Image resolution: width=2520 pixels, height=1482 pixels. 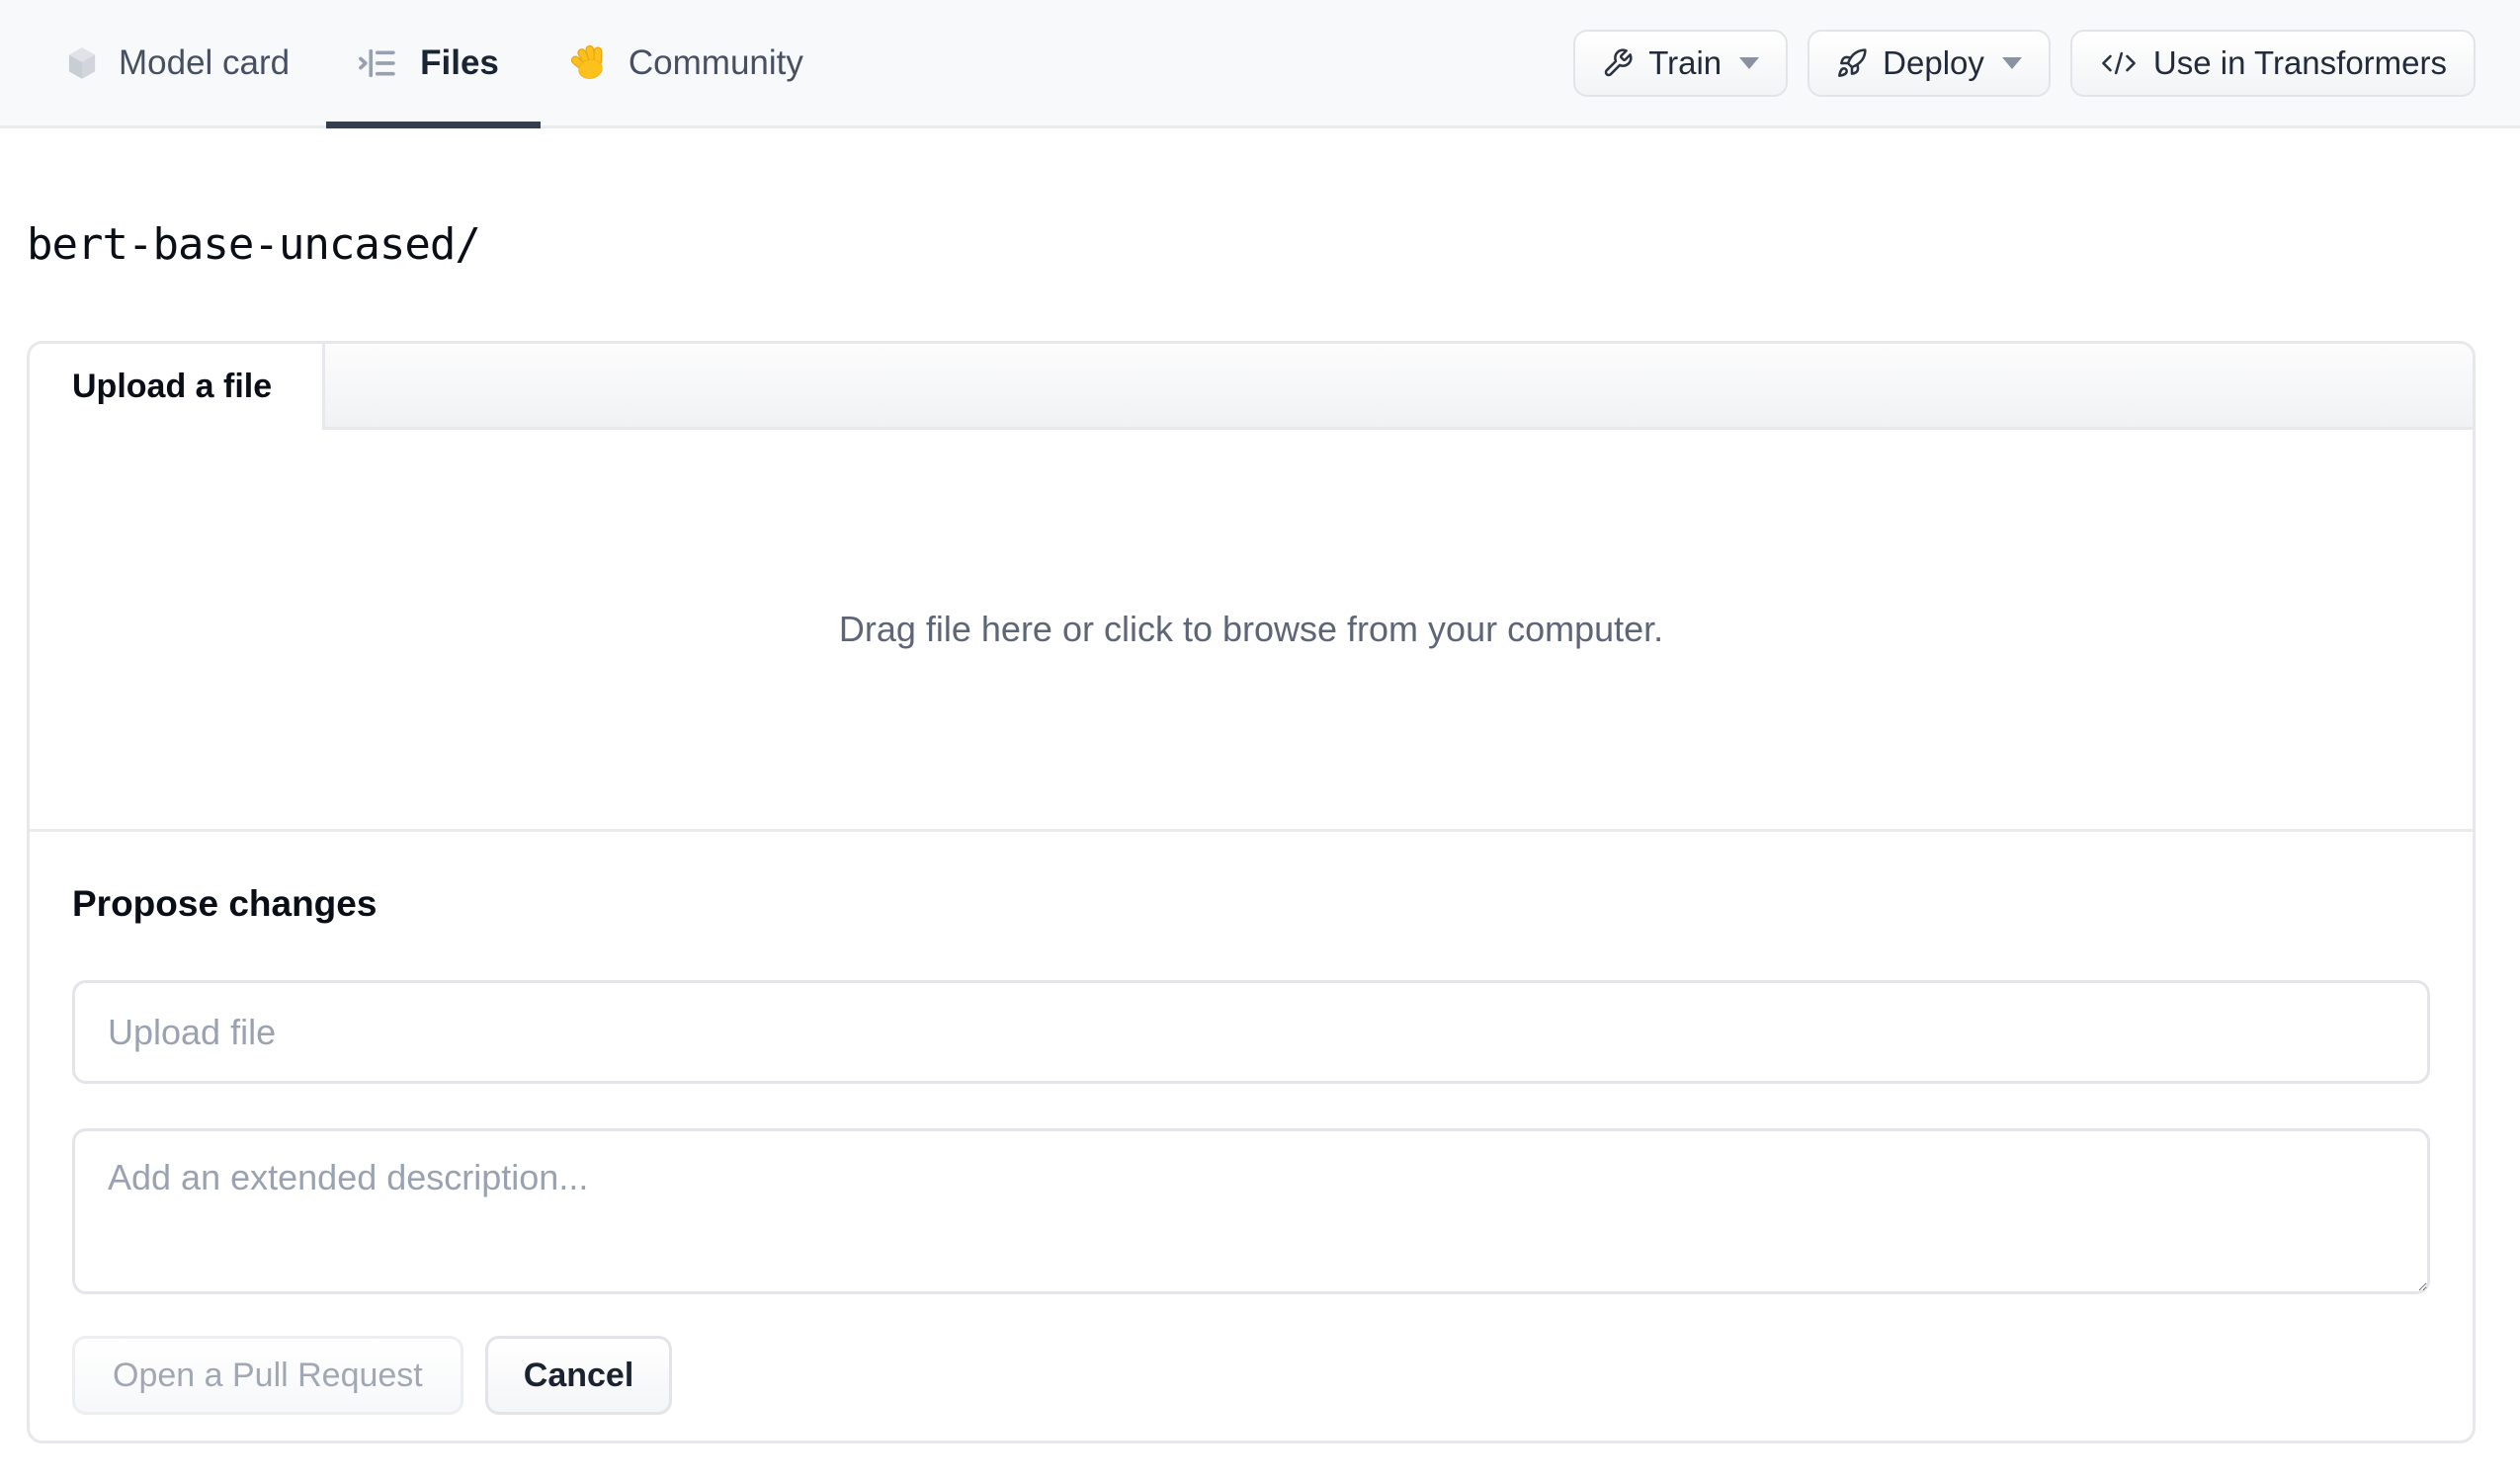 I want to click on cube-icon, so click(x=82, y=63).